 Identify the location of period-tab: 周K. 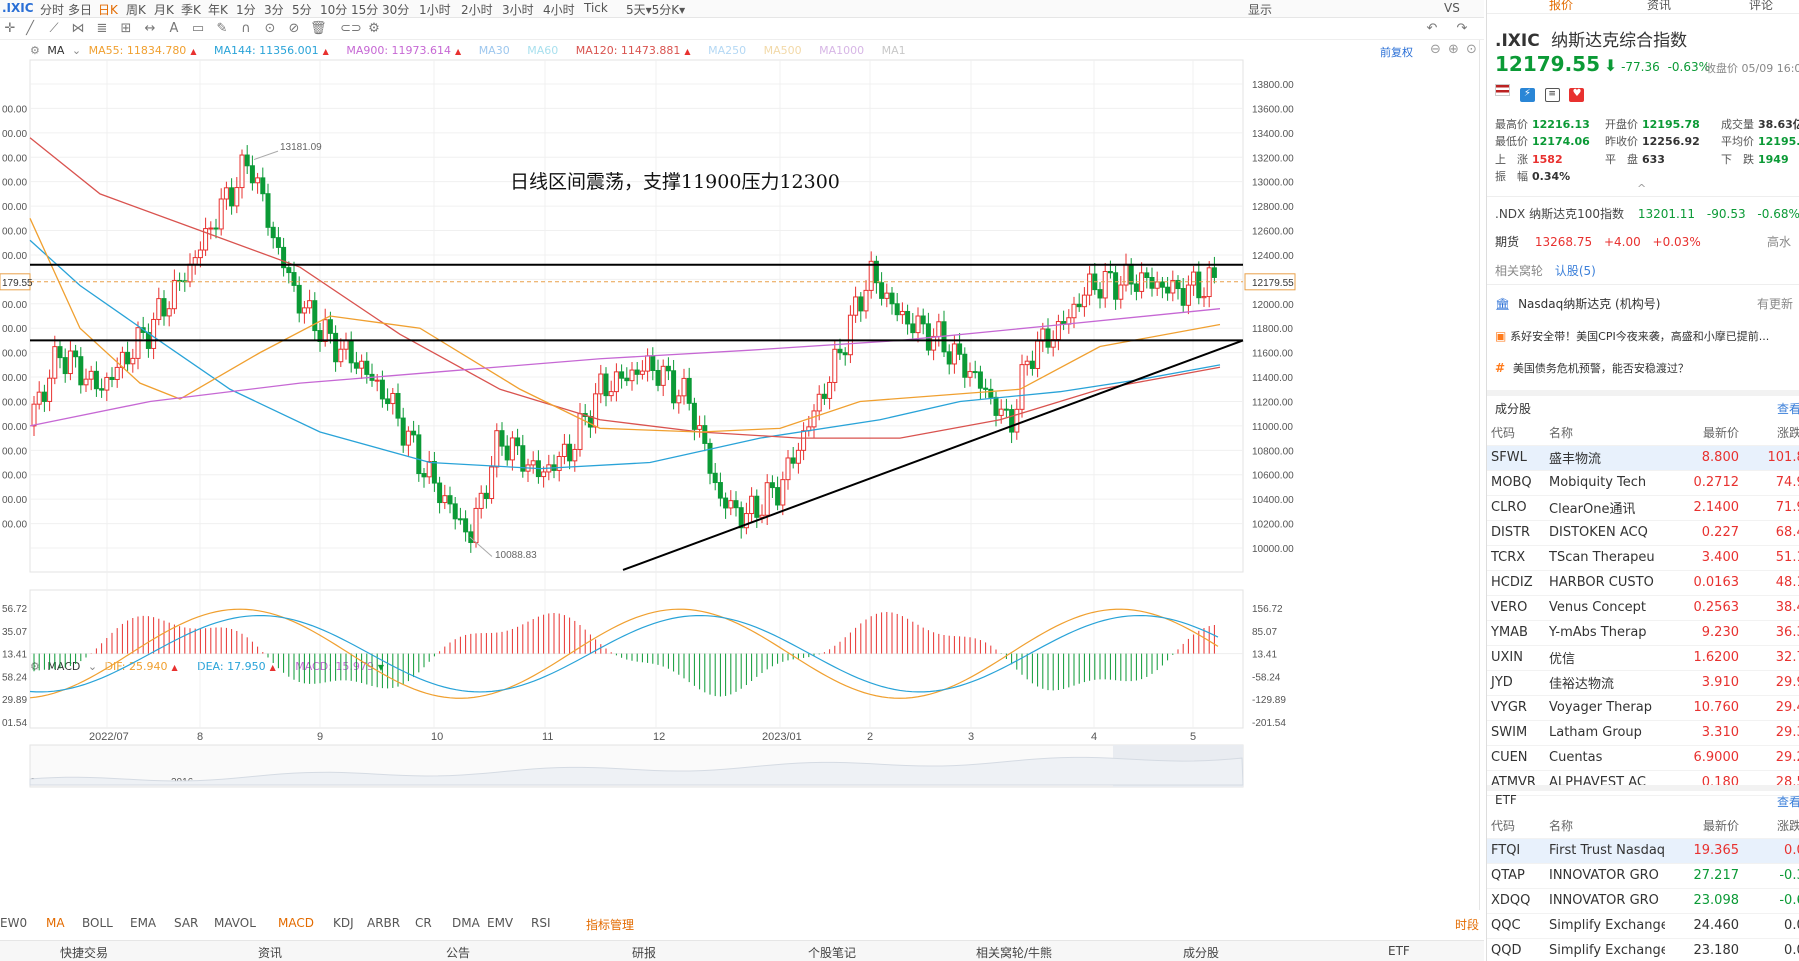
(136, 9).